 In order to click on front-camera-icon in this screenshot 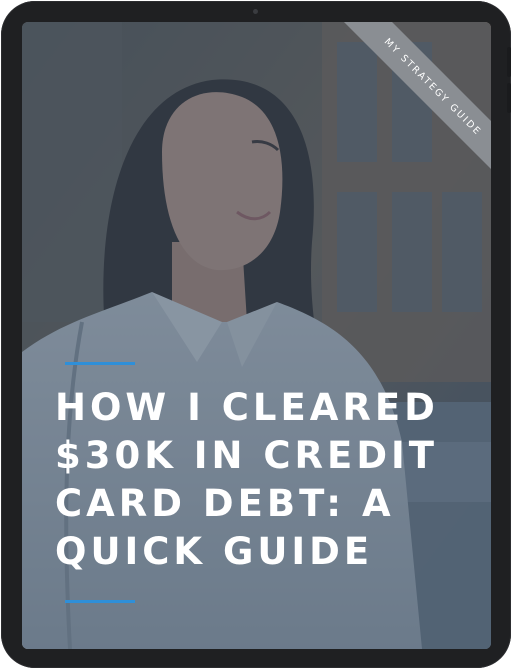, I will do `click(255, 11)`.